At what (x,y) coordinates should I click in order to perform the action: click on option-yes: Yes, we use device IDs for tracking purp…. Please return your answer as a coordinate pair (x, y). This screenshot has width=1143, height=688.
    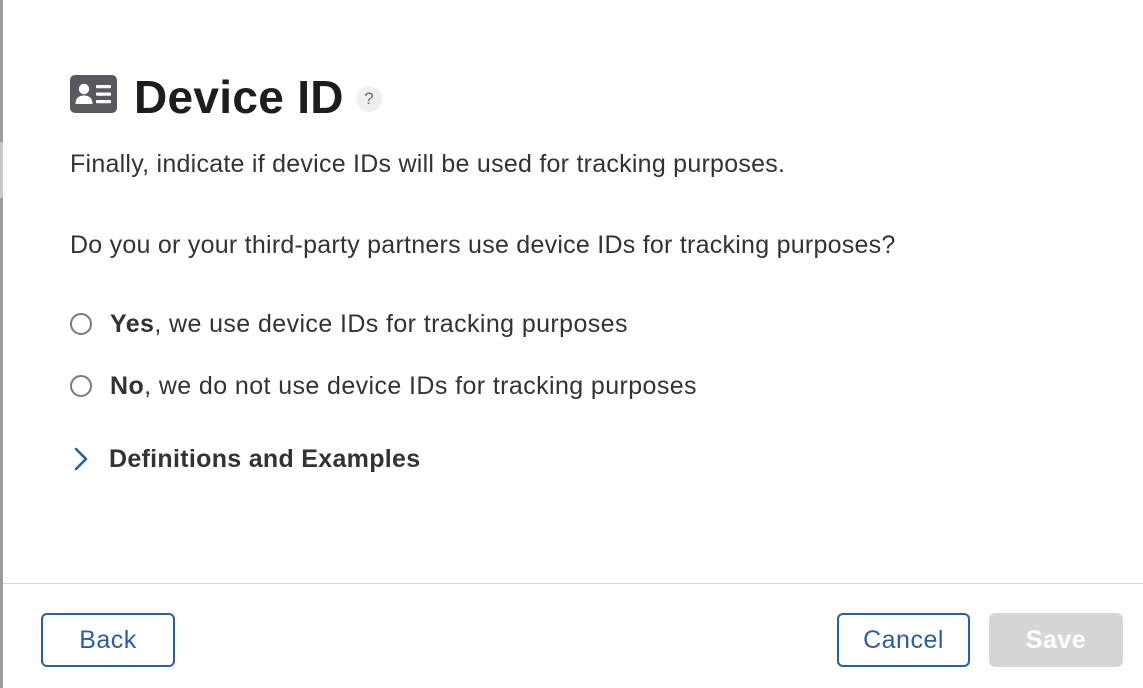
    Looking at the image, I should click on (349, 324).